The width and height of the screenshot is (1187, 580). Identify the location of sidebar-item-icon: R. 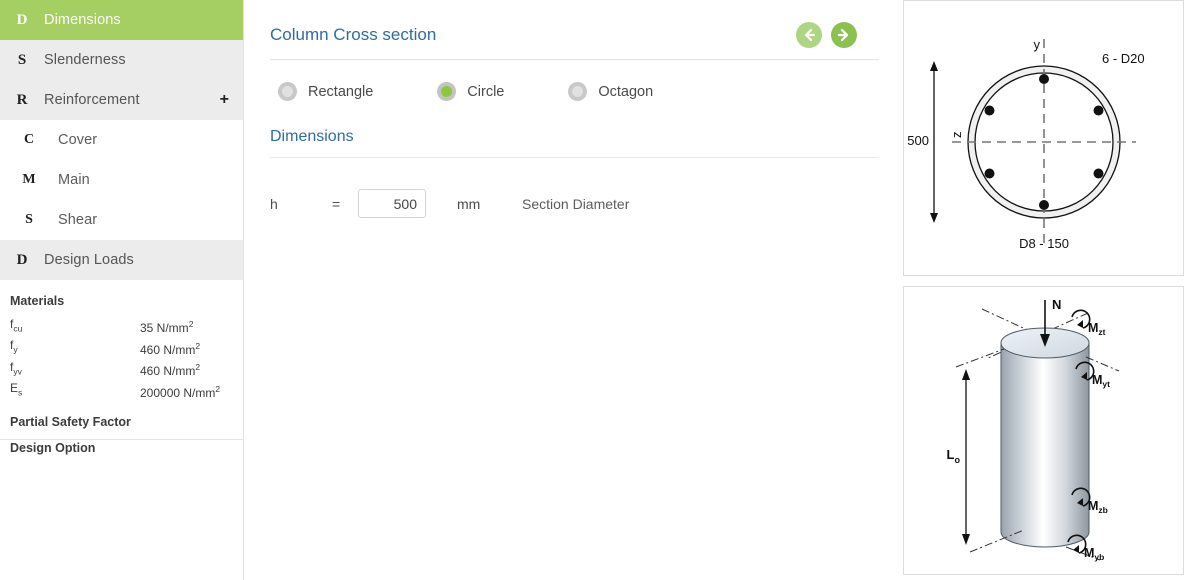
(22, 99).